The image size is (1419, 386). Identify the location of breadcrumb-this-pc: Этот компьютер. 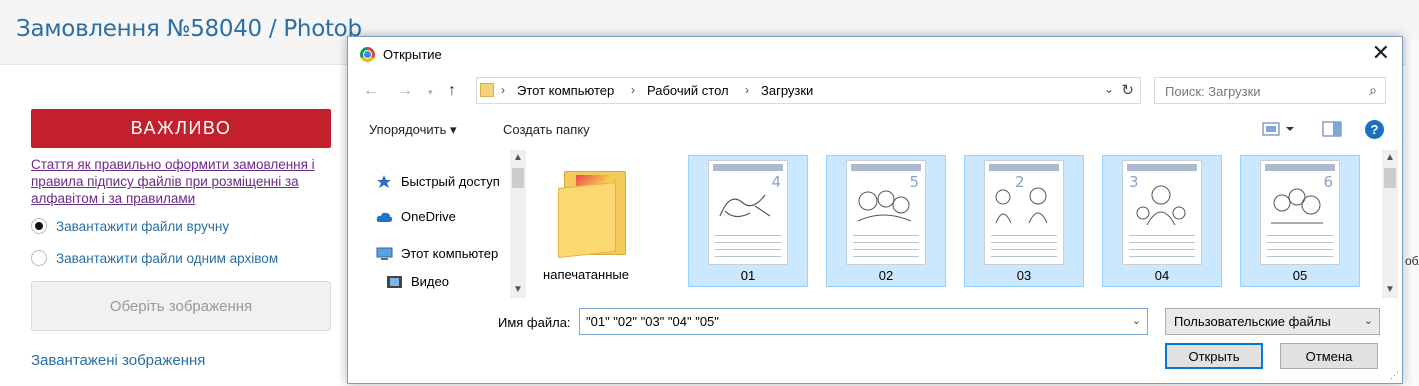
(565, 90).